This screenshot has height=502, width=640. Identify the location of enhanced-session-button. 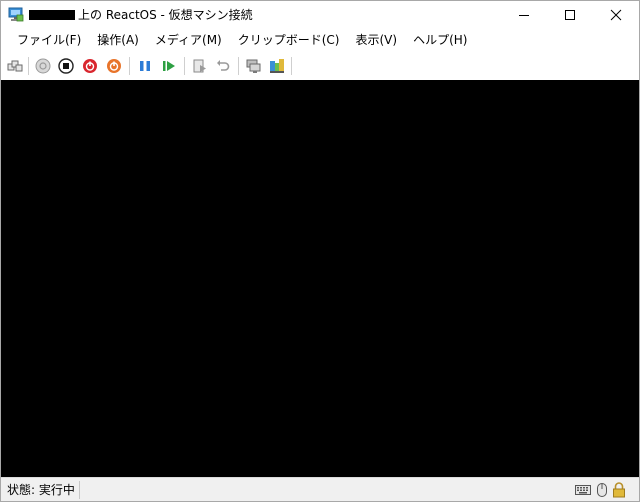
(254, 66).